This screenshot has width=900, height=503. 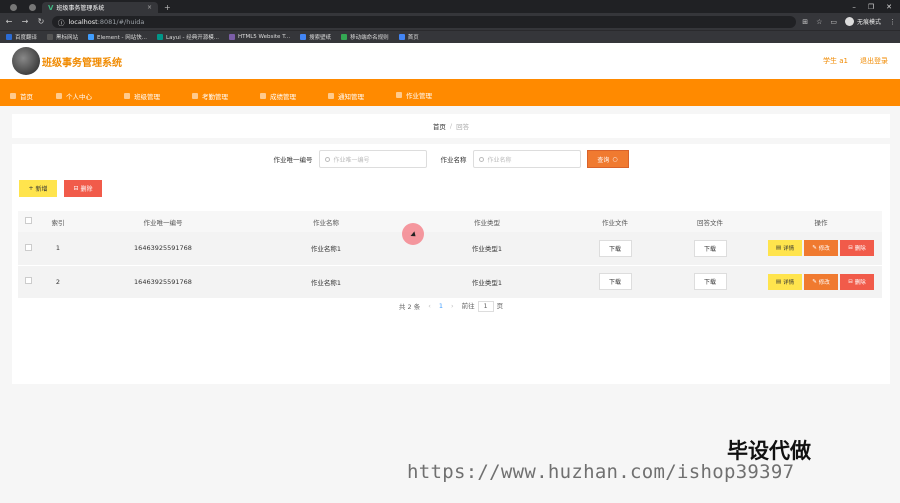 What do you see at coordinates (413, 38) in the screenshot?
I see `bookmark-label: 首页` at bounding box center [413, 38].